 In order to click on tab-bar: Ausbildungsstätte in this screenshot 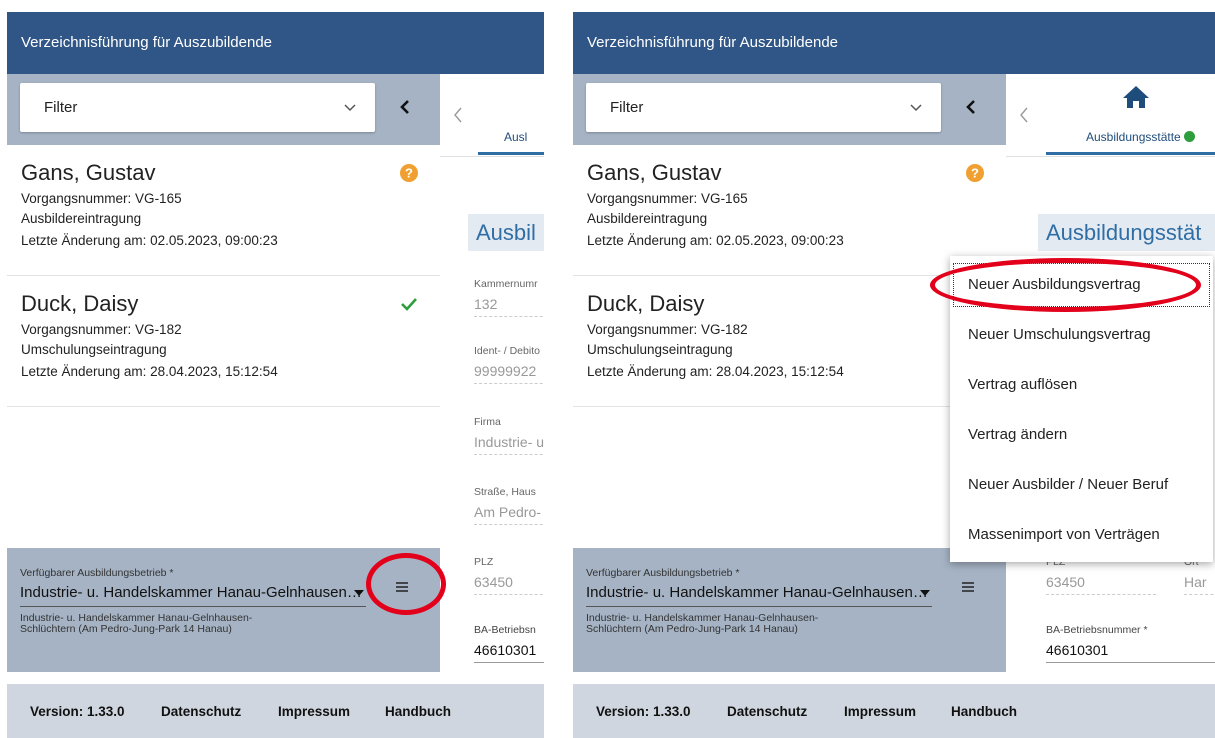, I will do `click(1110, 115)`.